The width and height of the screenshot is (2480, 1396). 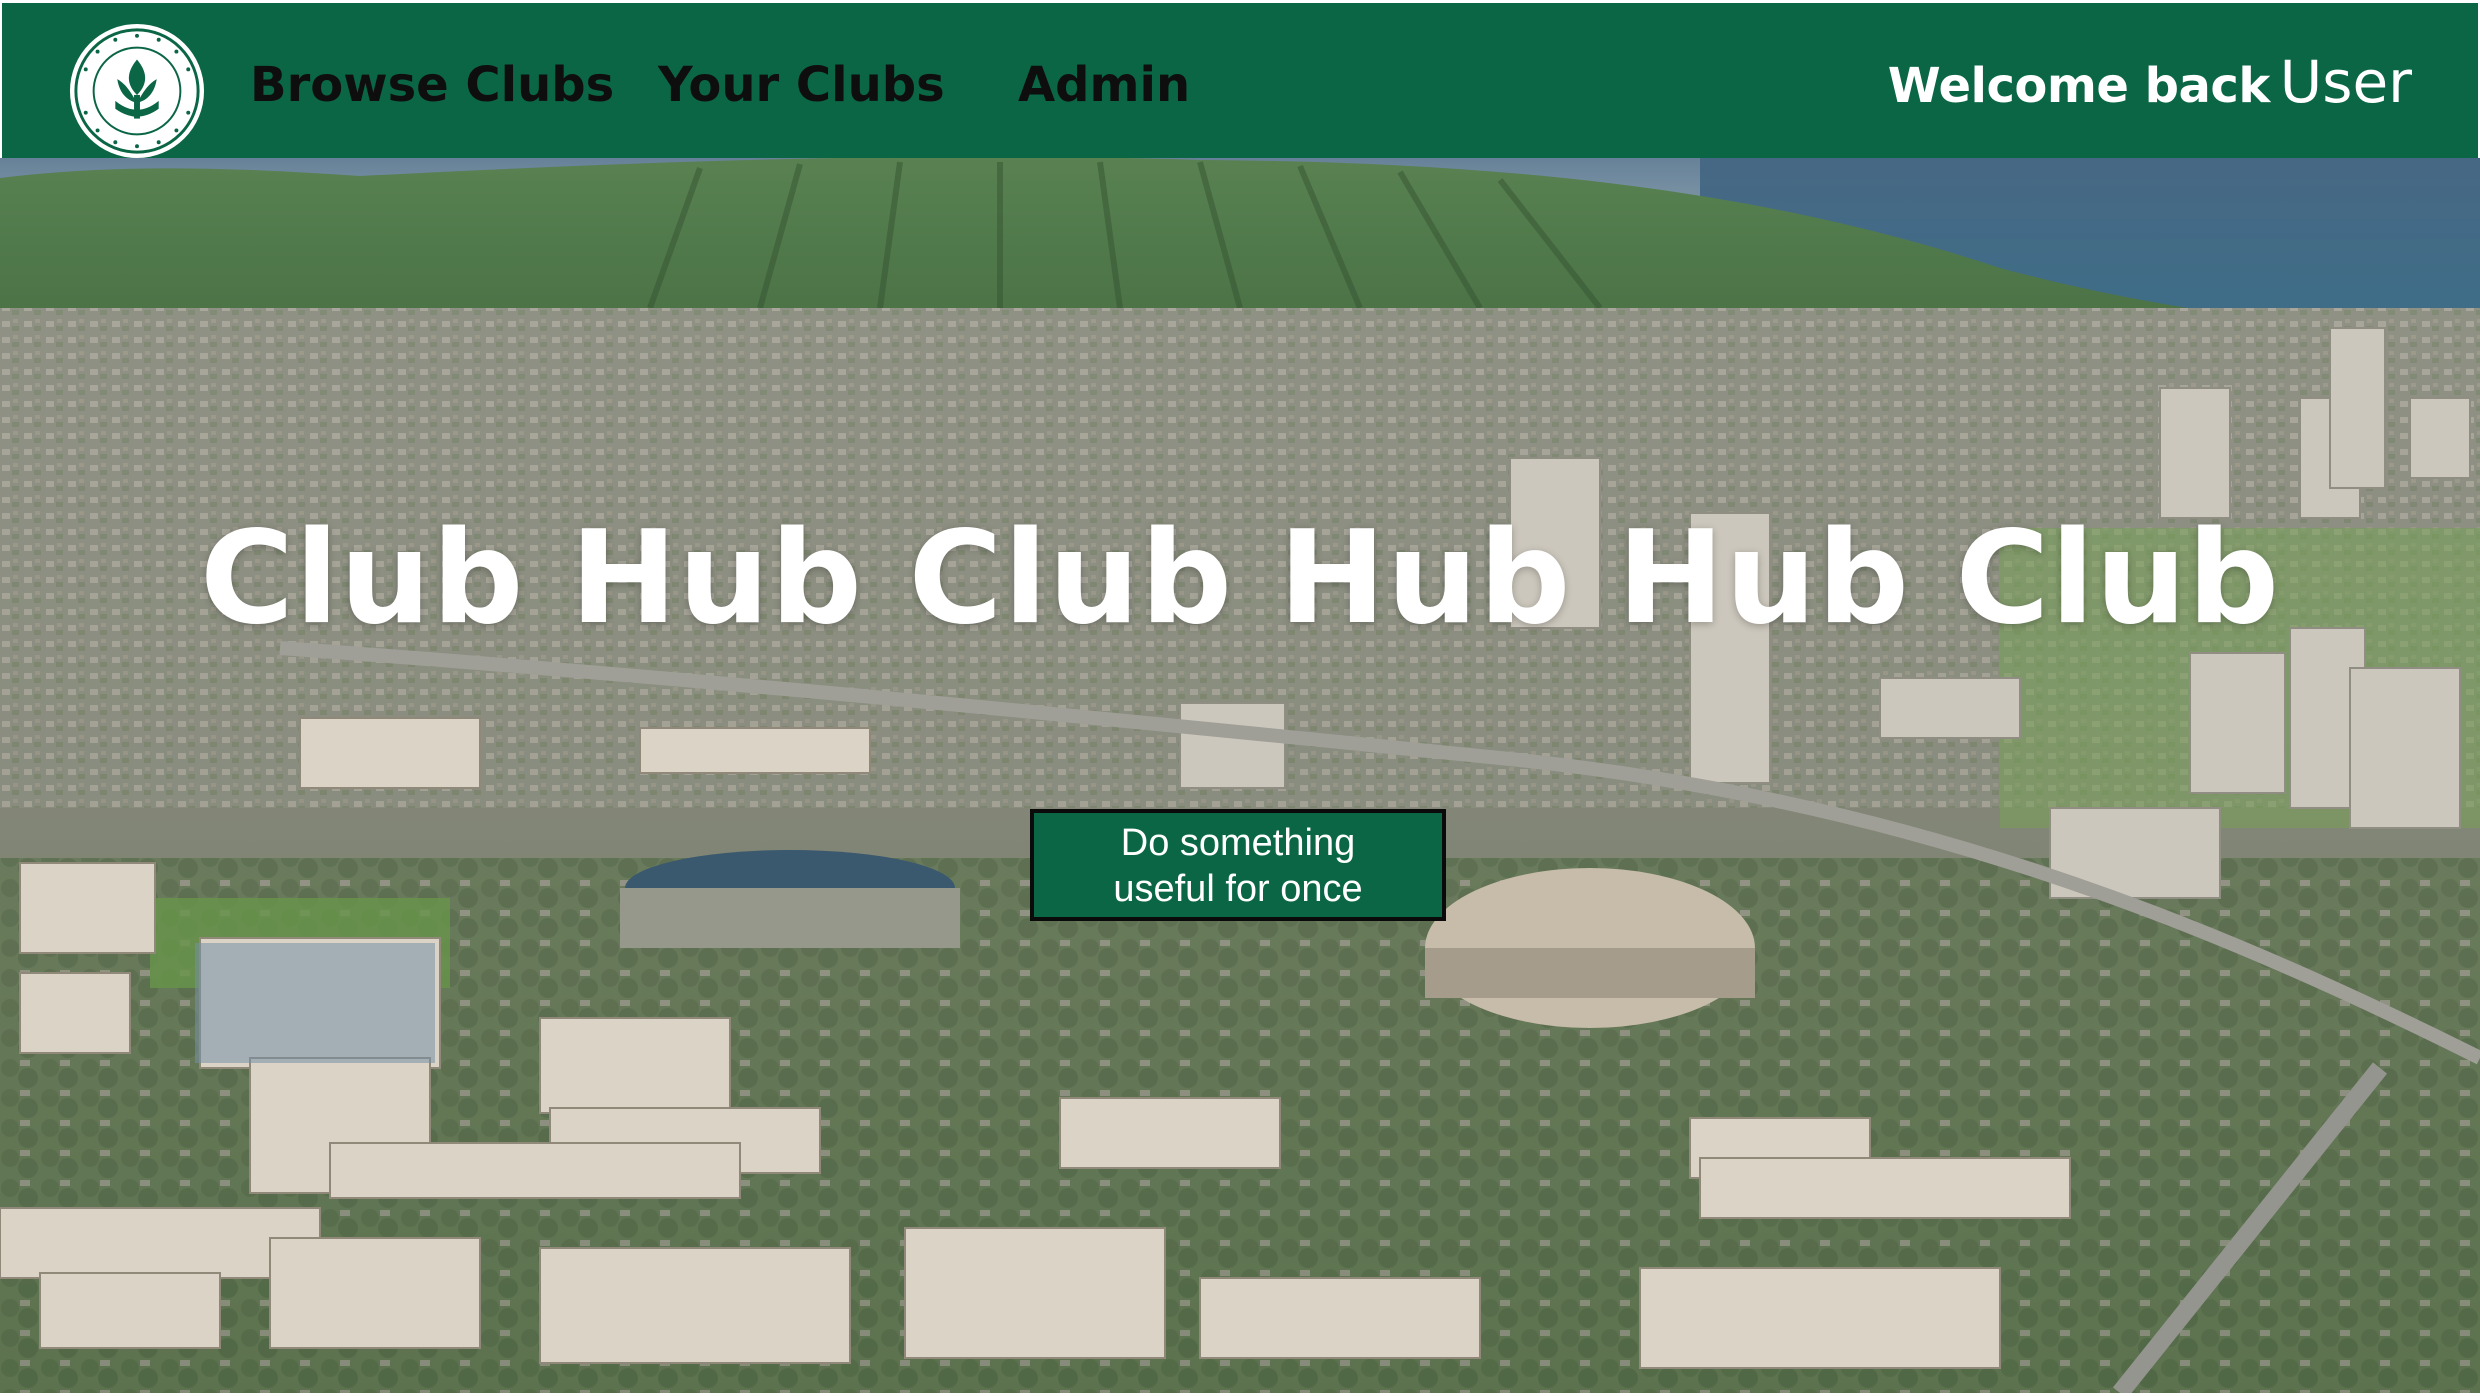 What do you see at coordinates (2079, 86) in the screenshot?
I see `welcome-prefix-text: Welcome back` at bounding box center [2079, 86].